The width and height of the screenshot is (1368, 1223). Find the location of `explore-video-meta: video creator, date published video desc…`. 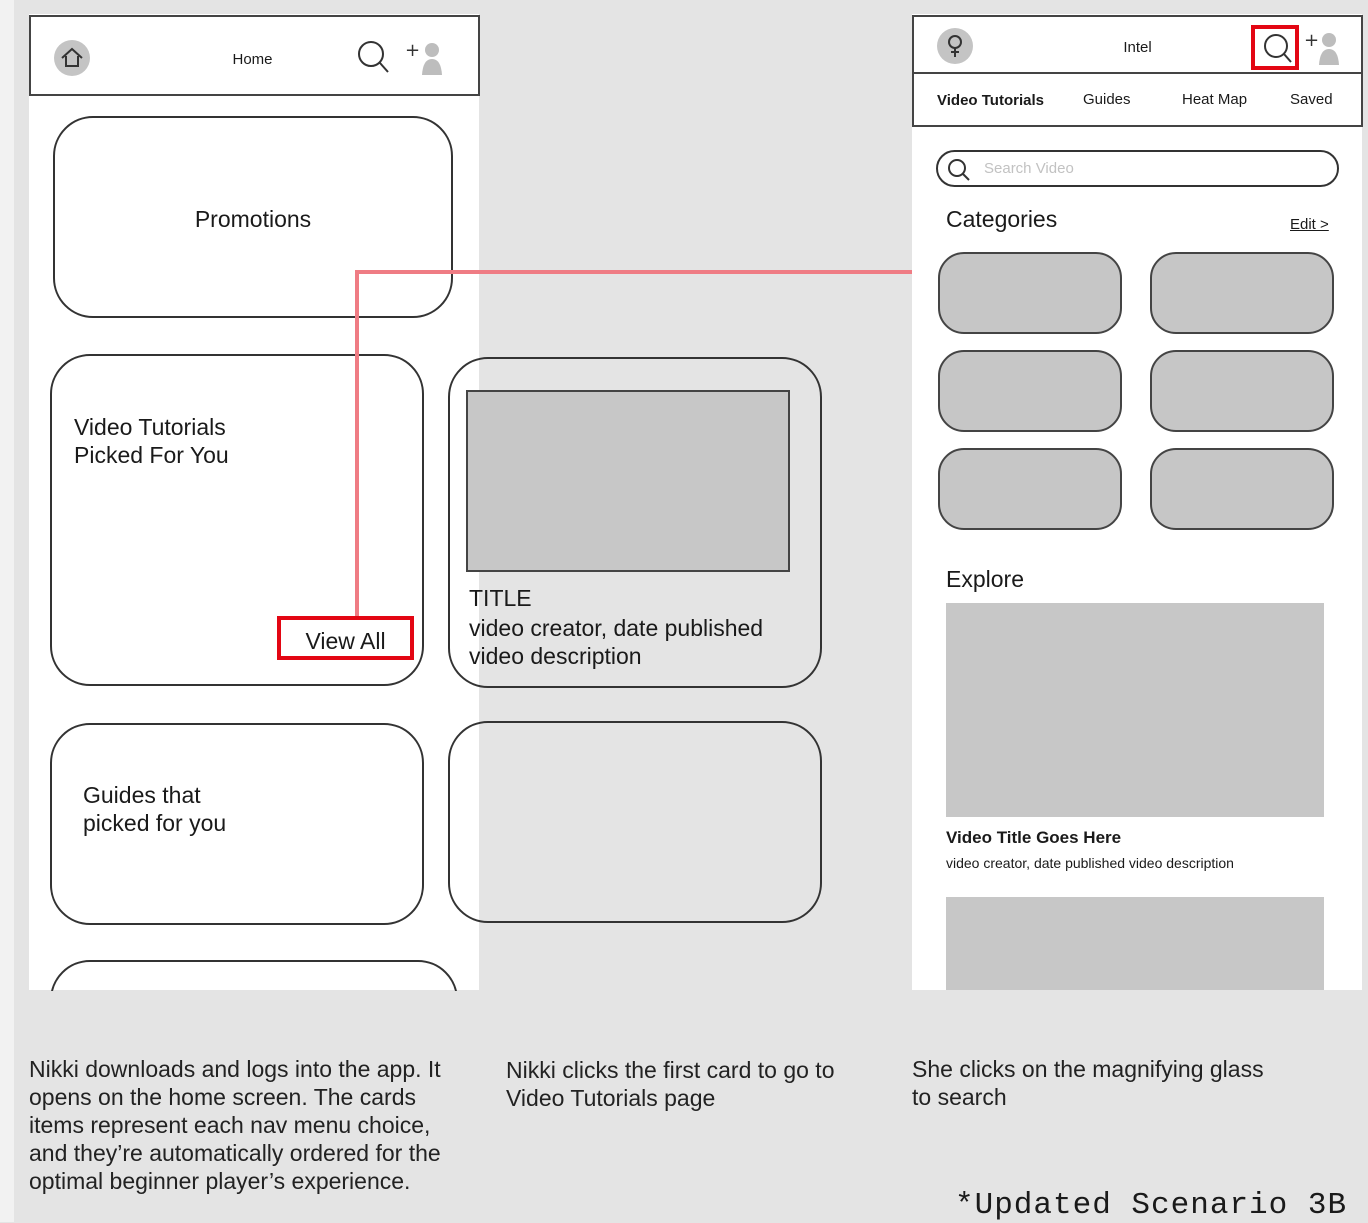

explore-video-meta: video creator, date published video desc… is located at coordinates (1090, 863).